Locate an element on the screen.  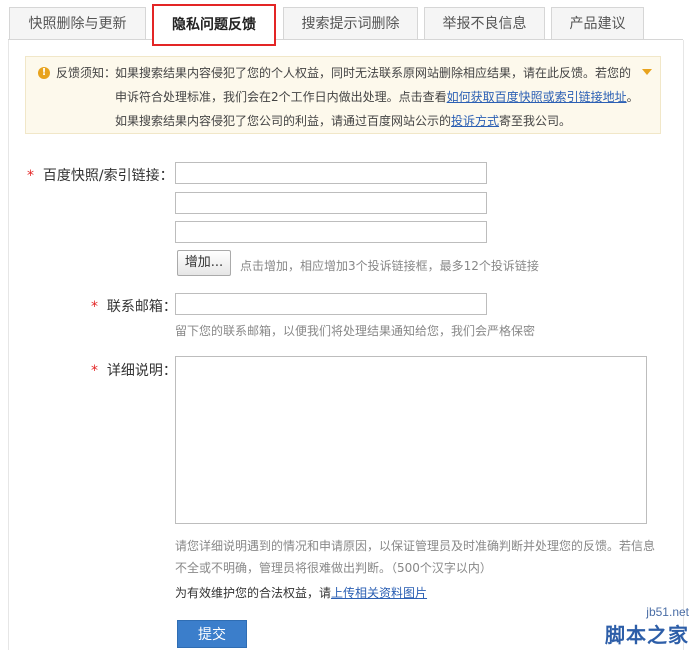
tab-product-suggestion: 产品建议 is located at coordinates (597, 23).